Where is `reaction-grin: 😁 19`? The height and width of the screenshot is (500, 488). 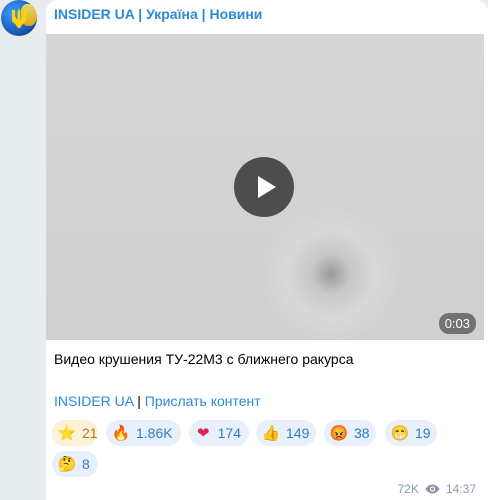
reaction-grin: 😁 19 is located at coordinates (411, 433).